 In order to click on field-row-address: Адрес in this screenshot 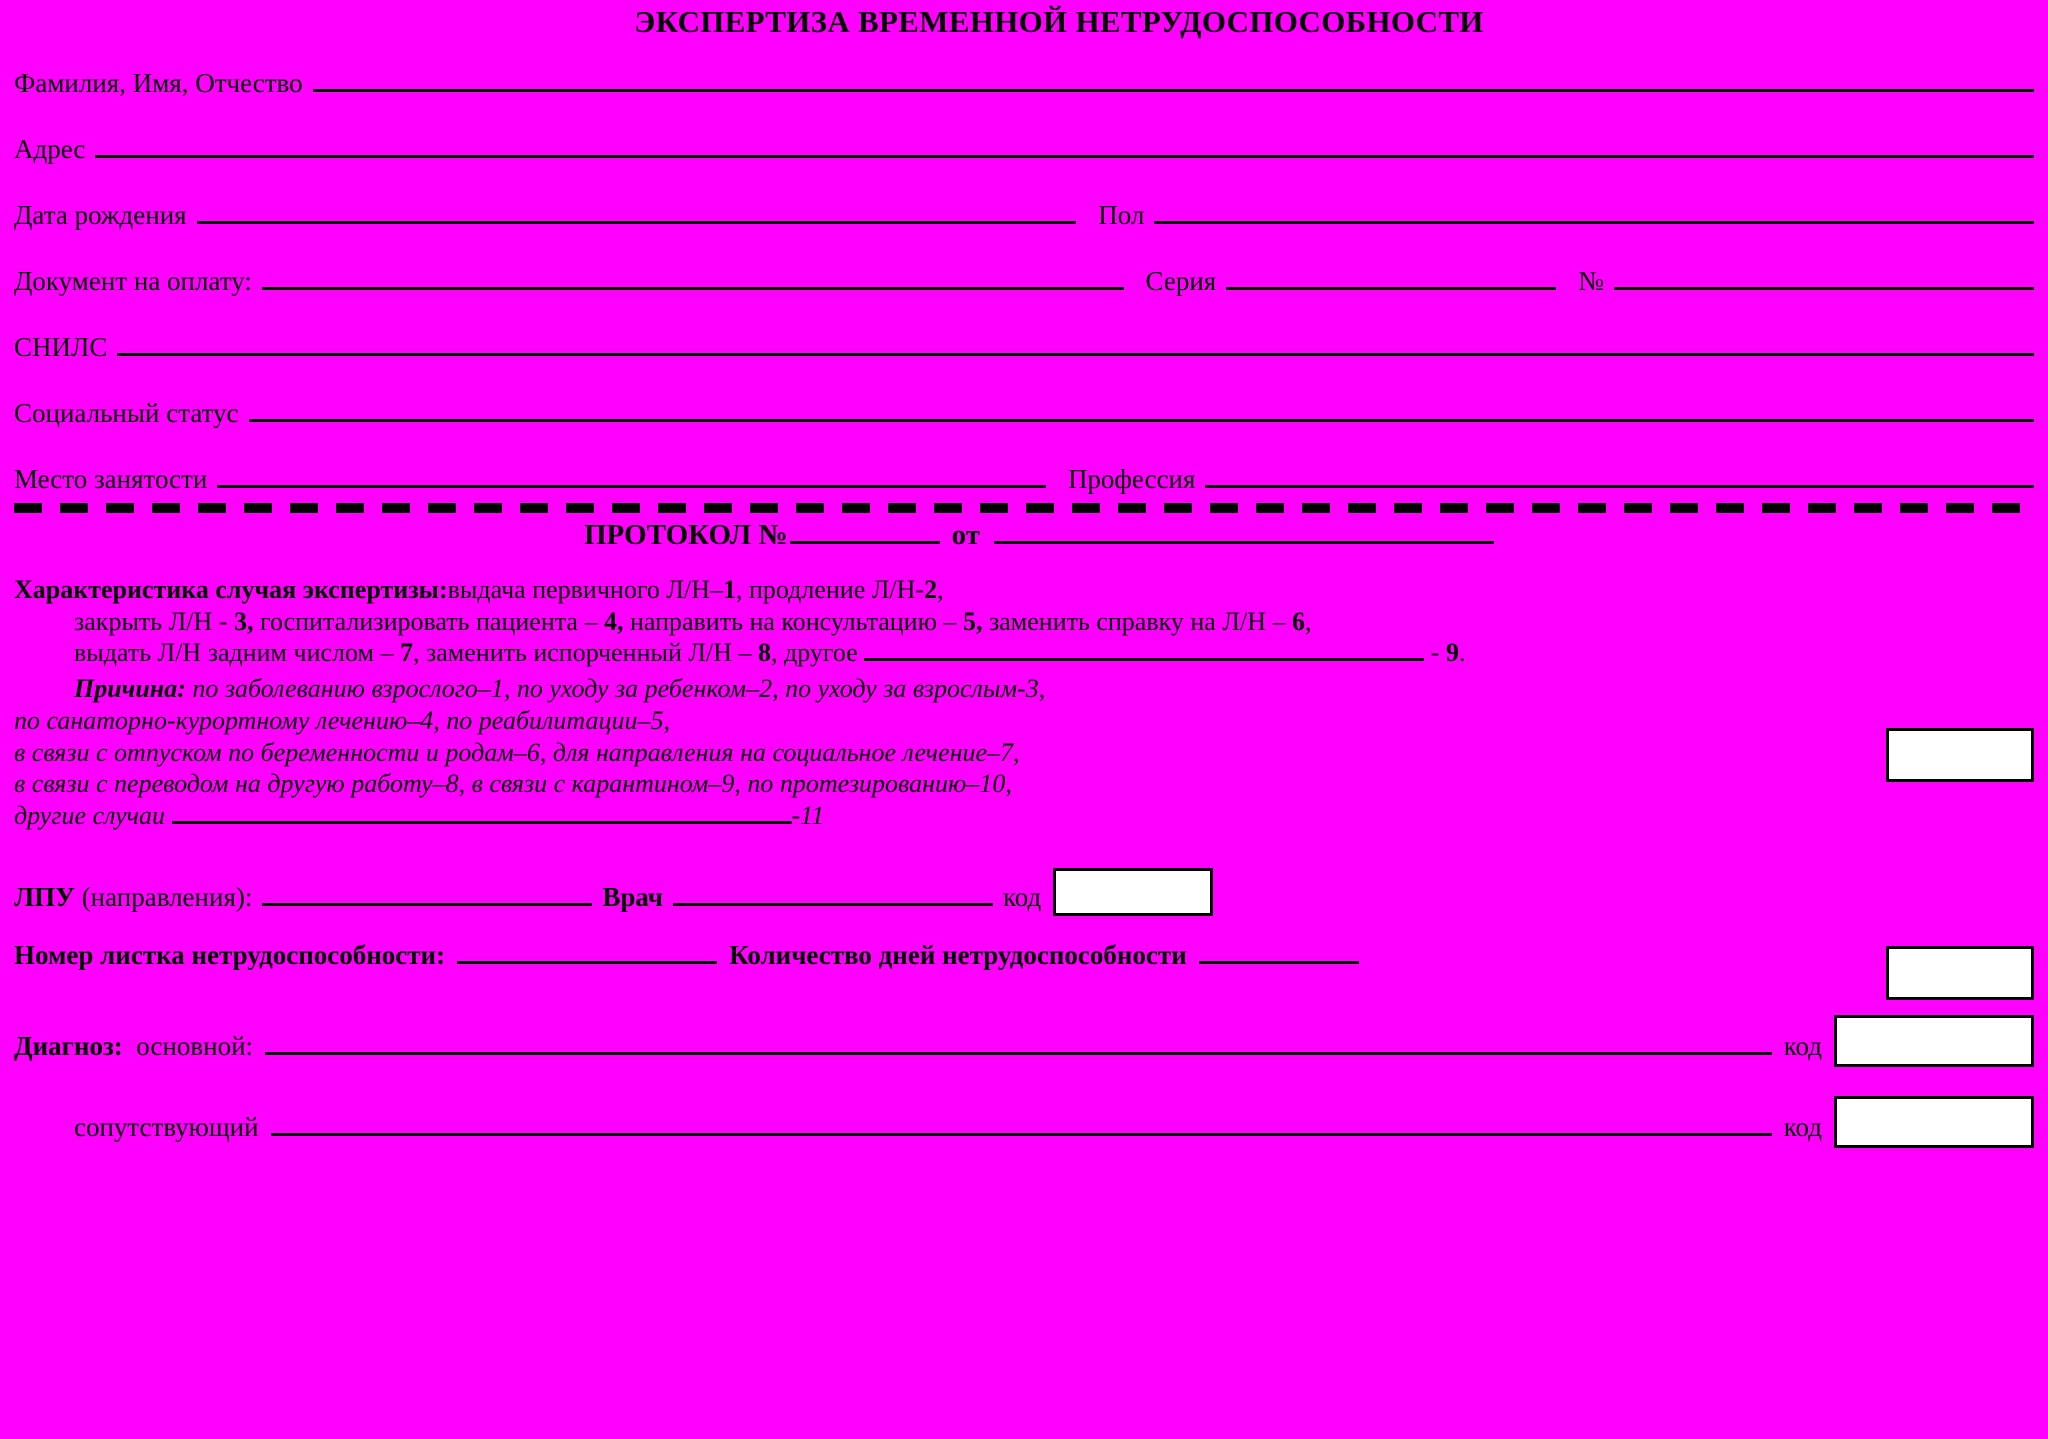, I will do `click(1024, 148)`.